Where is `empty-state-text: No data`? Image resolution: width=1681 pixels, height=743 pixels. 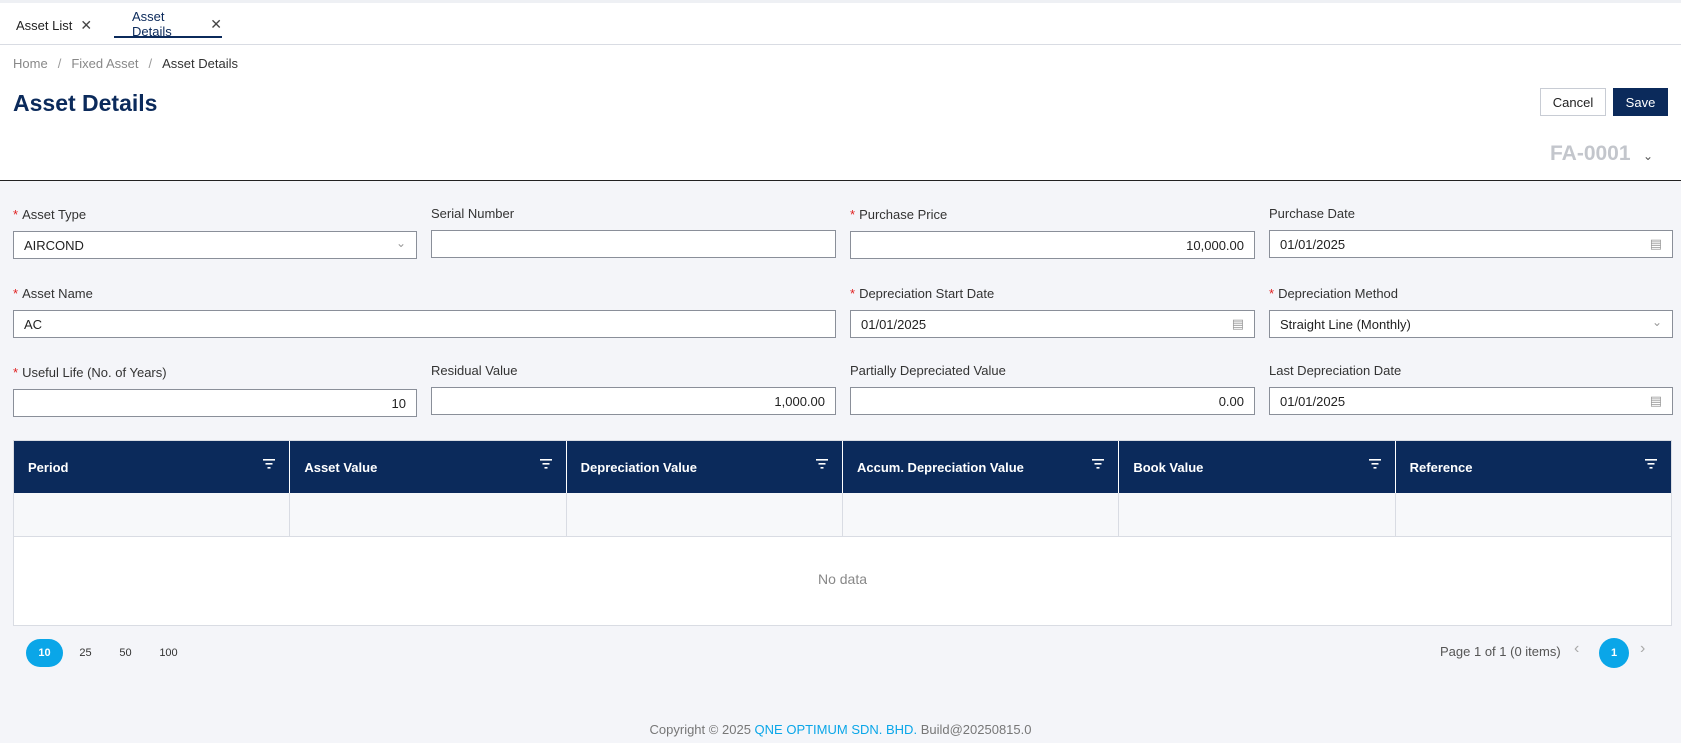 empty-state-text: No data is located at coordinates (842, 579).